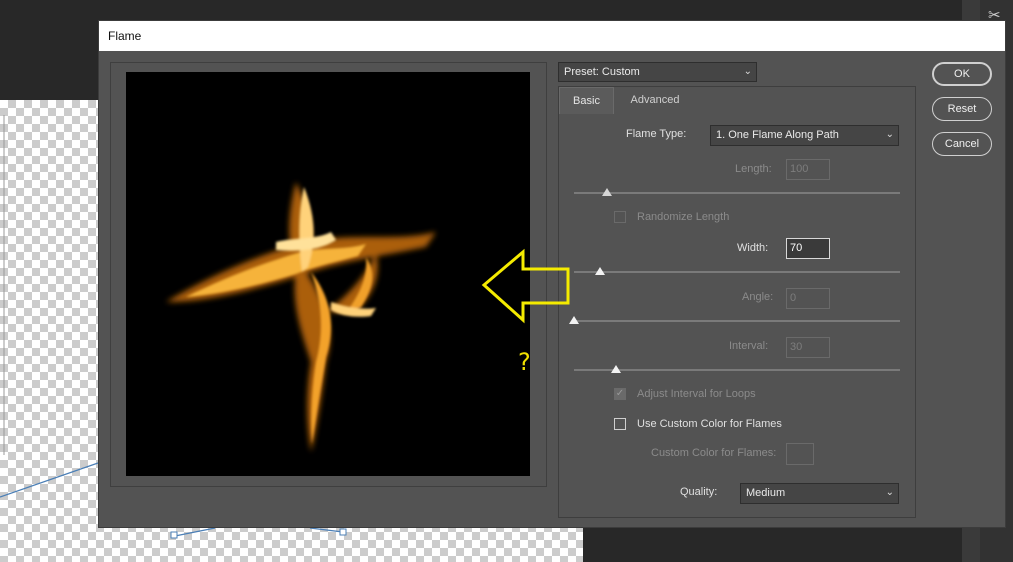 Image resolution: width=1013 pixels, height=562 pixels. What do you see at coordinates (620, 424) in the screenshot?
I see `use-custom-color-checkbox` at bounding box center [620, 424].